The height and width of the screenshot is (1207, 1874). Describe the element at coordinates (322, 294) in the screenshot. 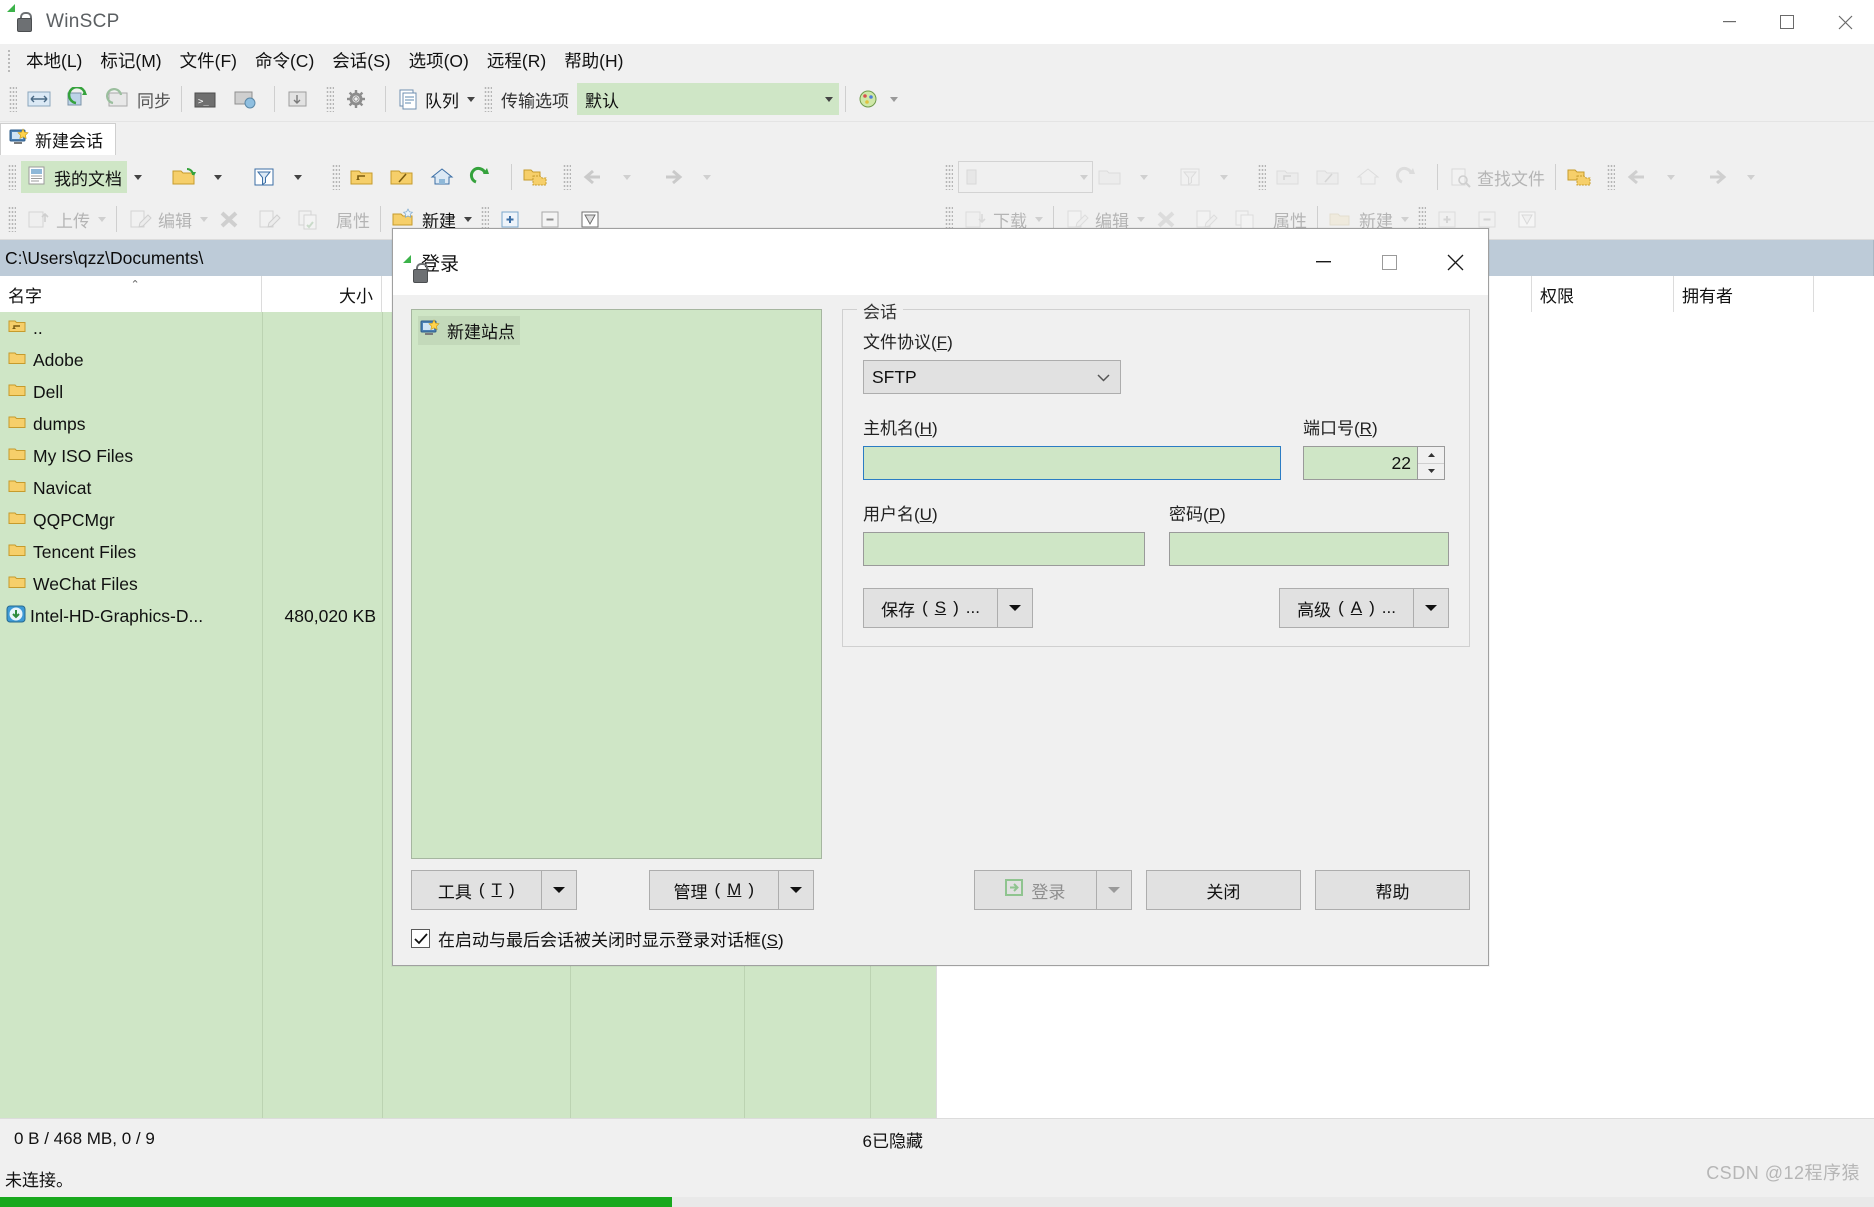

I see `local-column-size: 大小` at that location.